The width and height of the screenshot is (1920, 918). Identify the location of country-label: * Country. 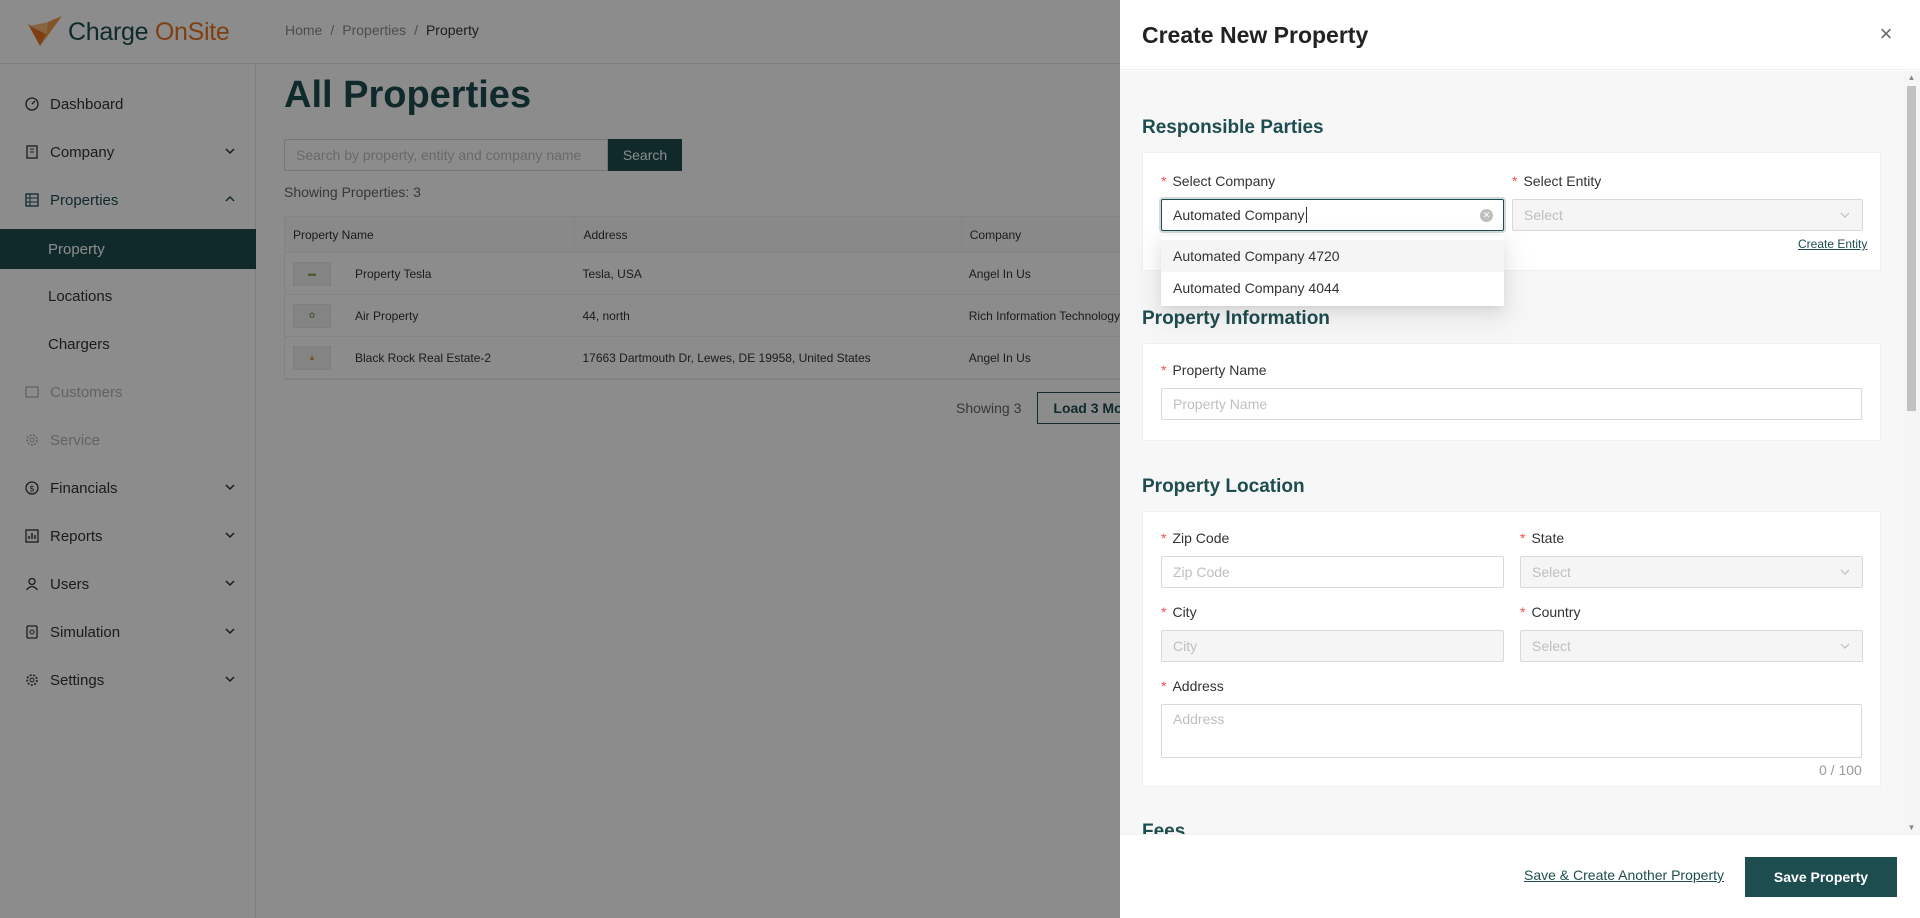
(1550, 612).